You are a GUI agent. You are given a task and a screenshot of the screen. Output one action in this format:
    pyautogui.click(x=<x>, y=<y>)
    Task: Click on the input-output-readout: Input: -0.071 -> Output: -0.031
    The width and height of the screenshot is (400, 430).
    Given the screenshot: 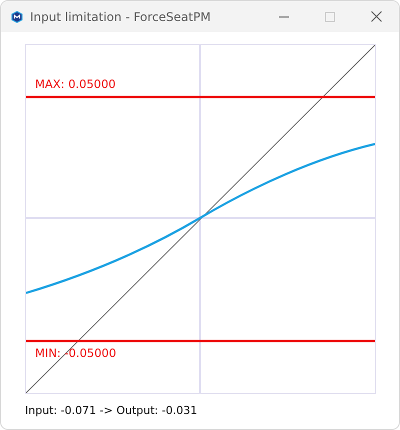 What is the action you would take?
    pyautogui.click(x=111, y=410)
    